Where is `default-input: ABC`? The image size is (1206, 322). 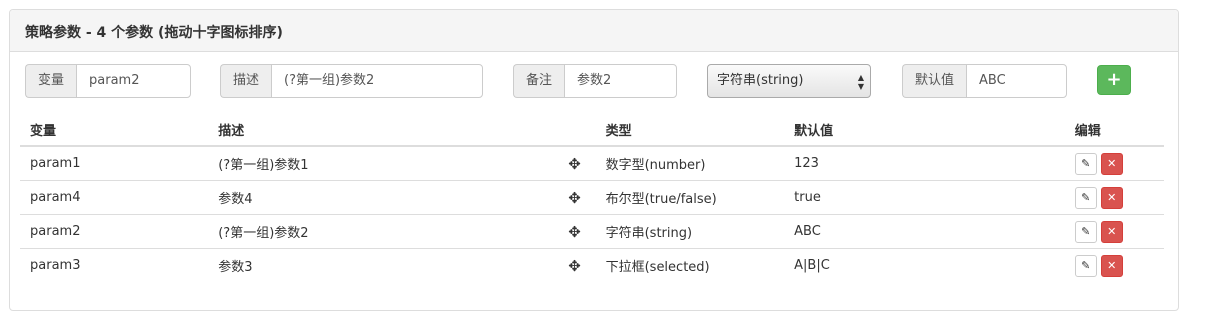 default-input: ABC is located at coordinates (1016, 81).